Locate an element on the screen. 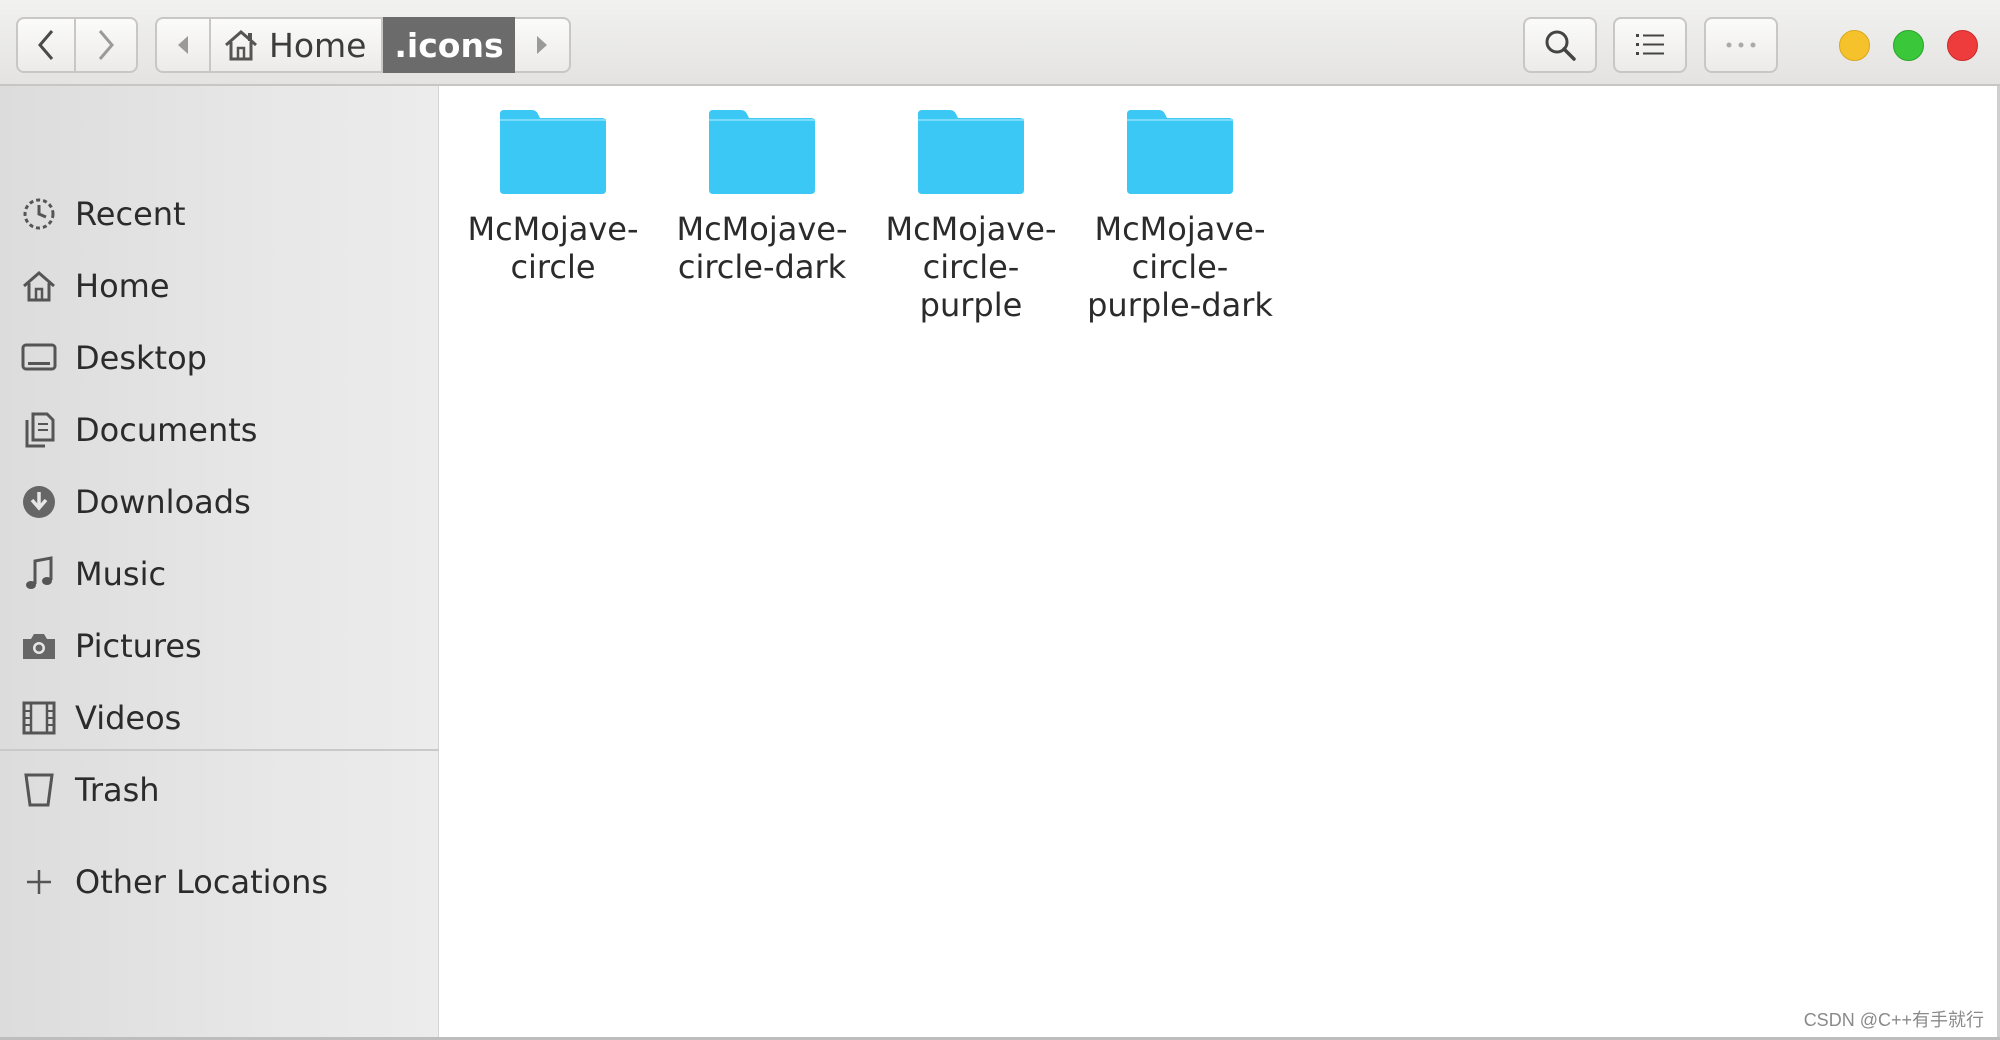 The width and height of the screenshot is (2000, 1040). sidebar-item-label: Other Locations is located at coordinates (202, 882).